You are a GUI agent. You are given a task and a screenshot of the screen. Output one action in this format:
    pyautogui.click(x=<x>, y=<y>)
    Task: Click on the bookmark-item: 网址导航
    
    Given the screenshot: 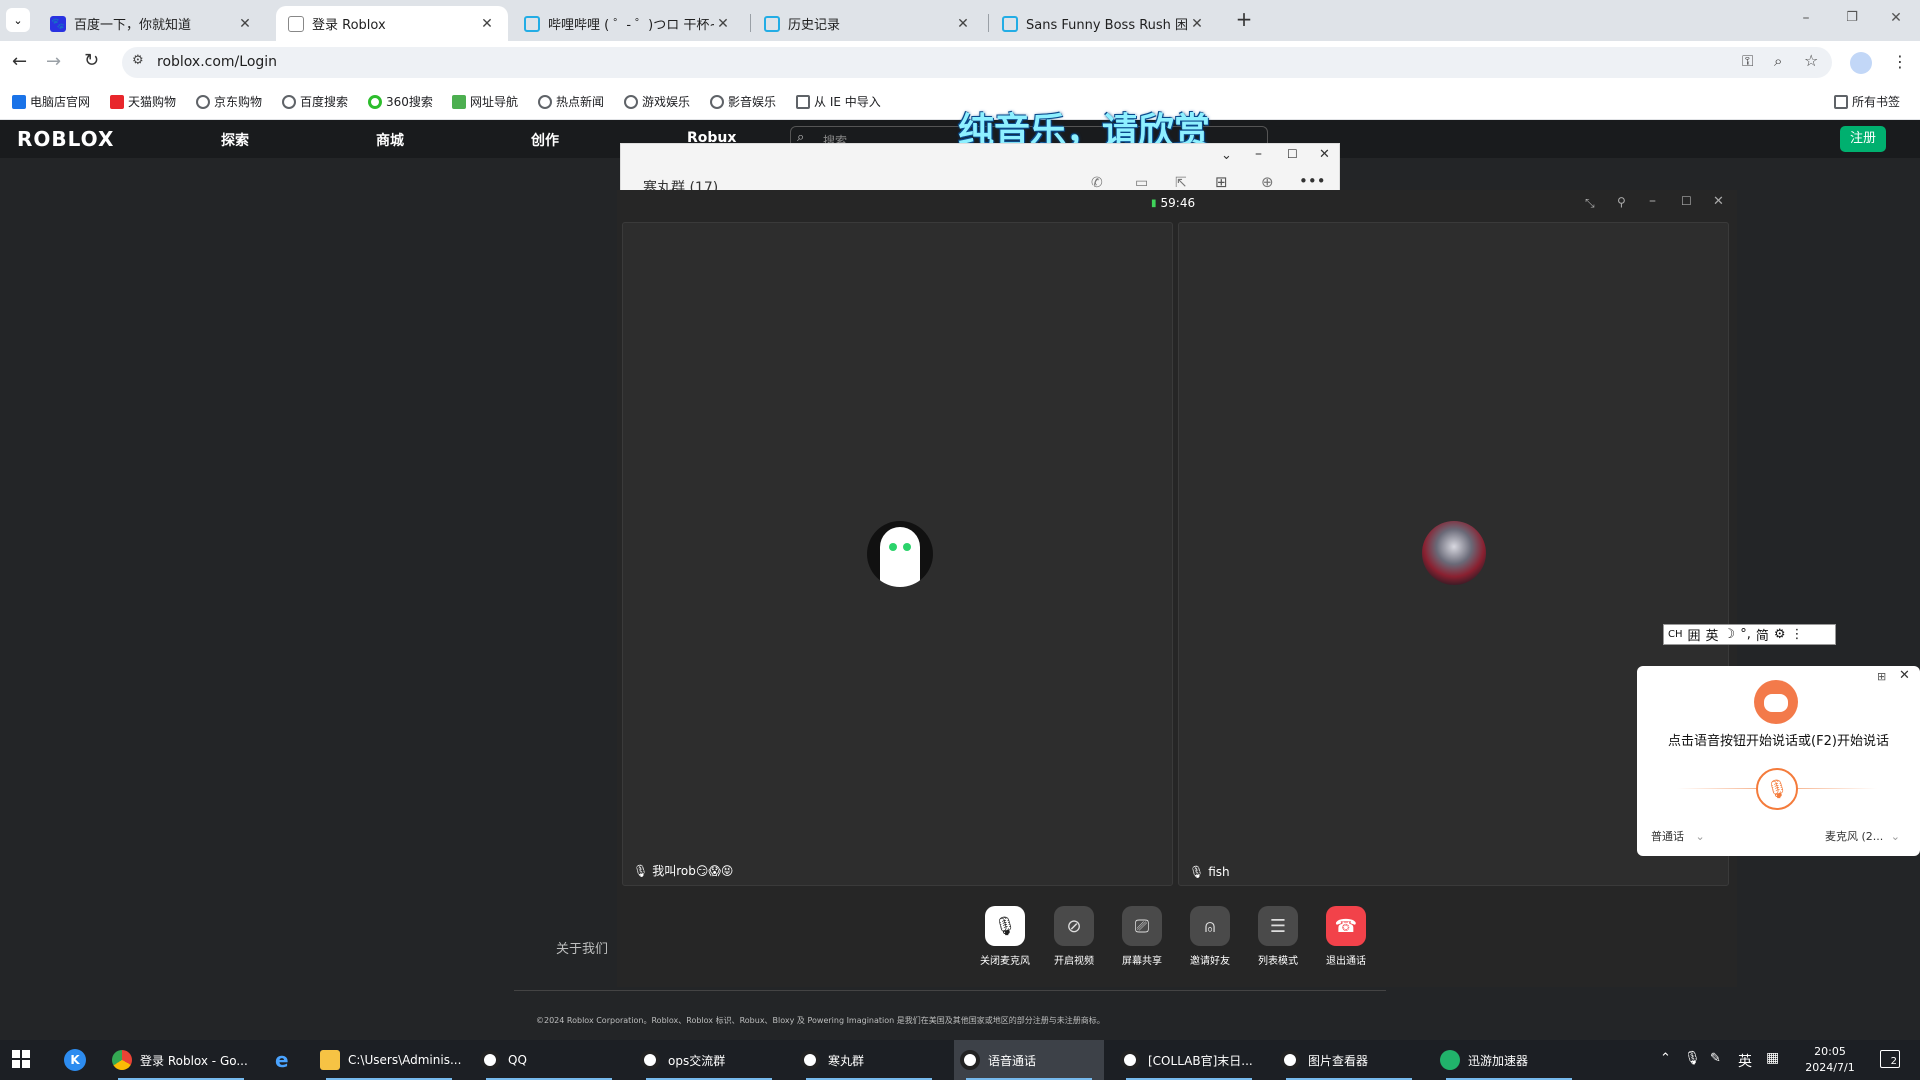 What is the action you would take?
    pyautogui.click(x=485, y=101)
    